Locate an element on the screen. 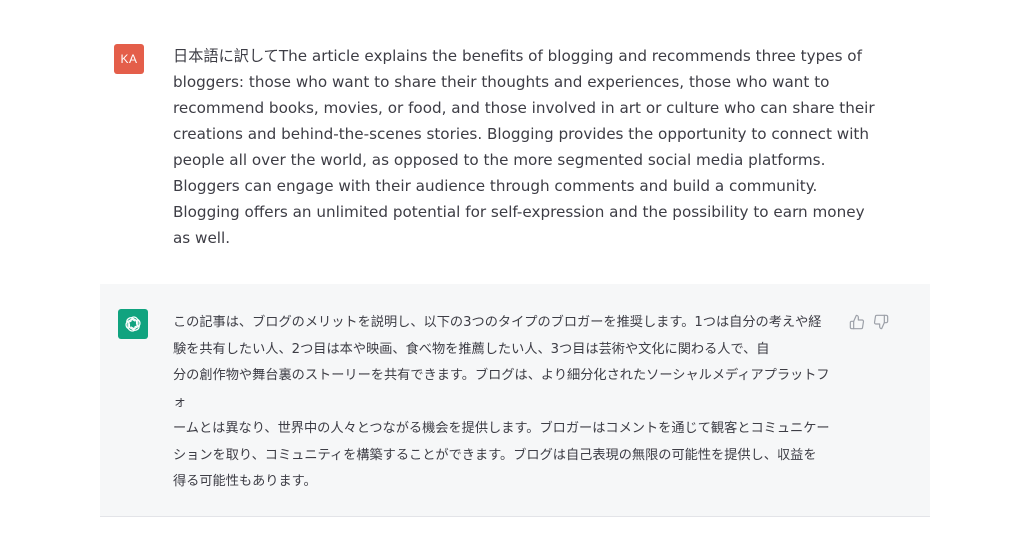 This screenshot has height=538, width=1024. thumbs-up-icon is located at coordinates (857, 322).